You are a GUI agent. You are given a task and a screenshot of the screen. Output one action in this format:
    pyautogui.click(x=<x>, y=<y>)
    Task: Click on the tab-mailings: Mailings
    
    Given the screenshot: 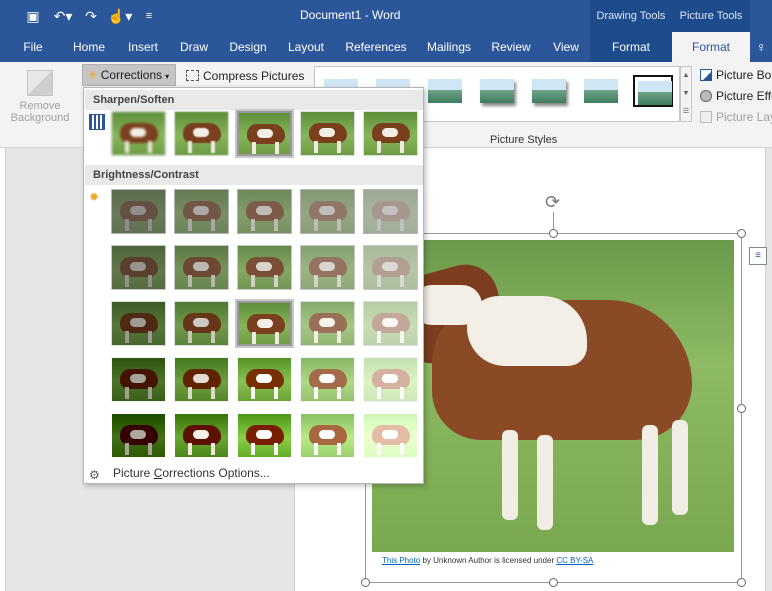 What is the action you would take?
    pyautogui.click(x=449, y=47)
    